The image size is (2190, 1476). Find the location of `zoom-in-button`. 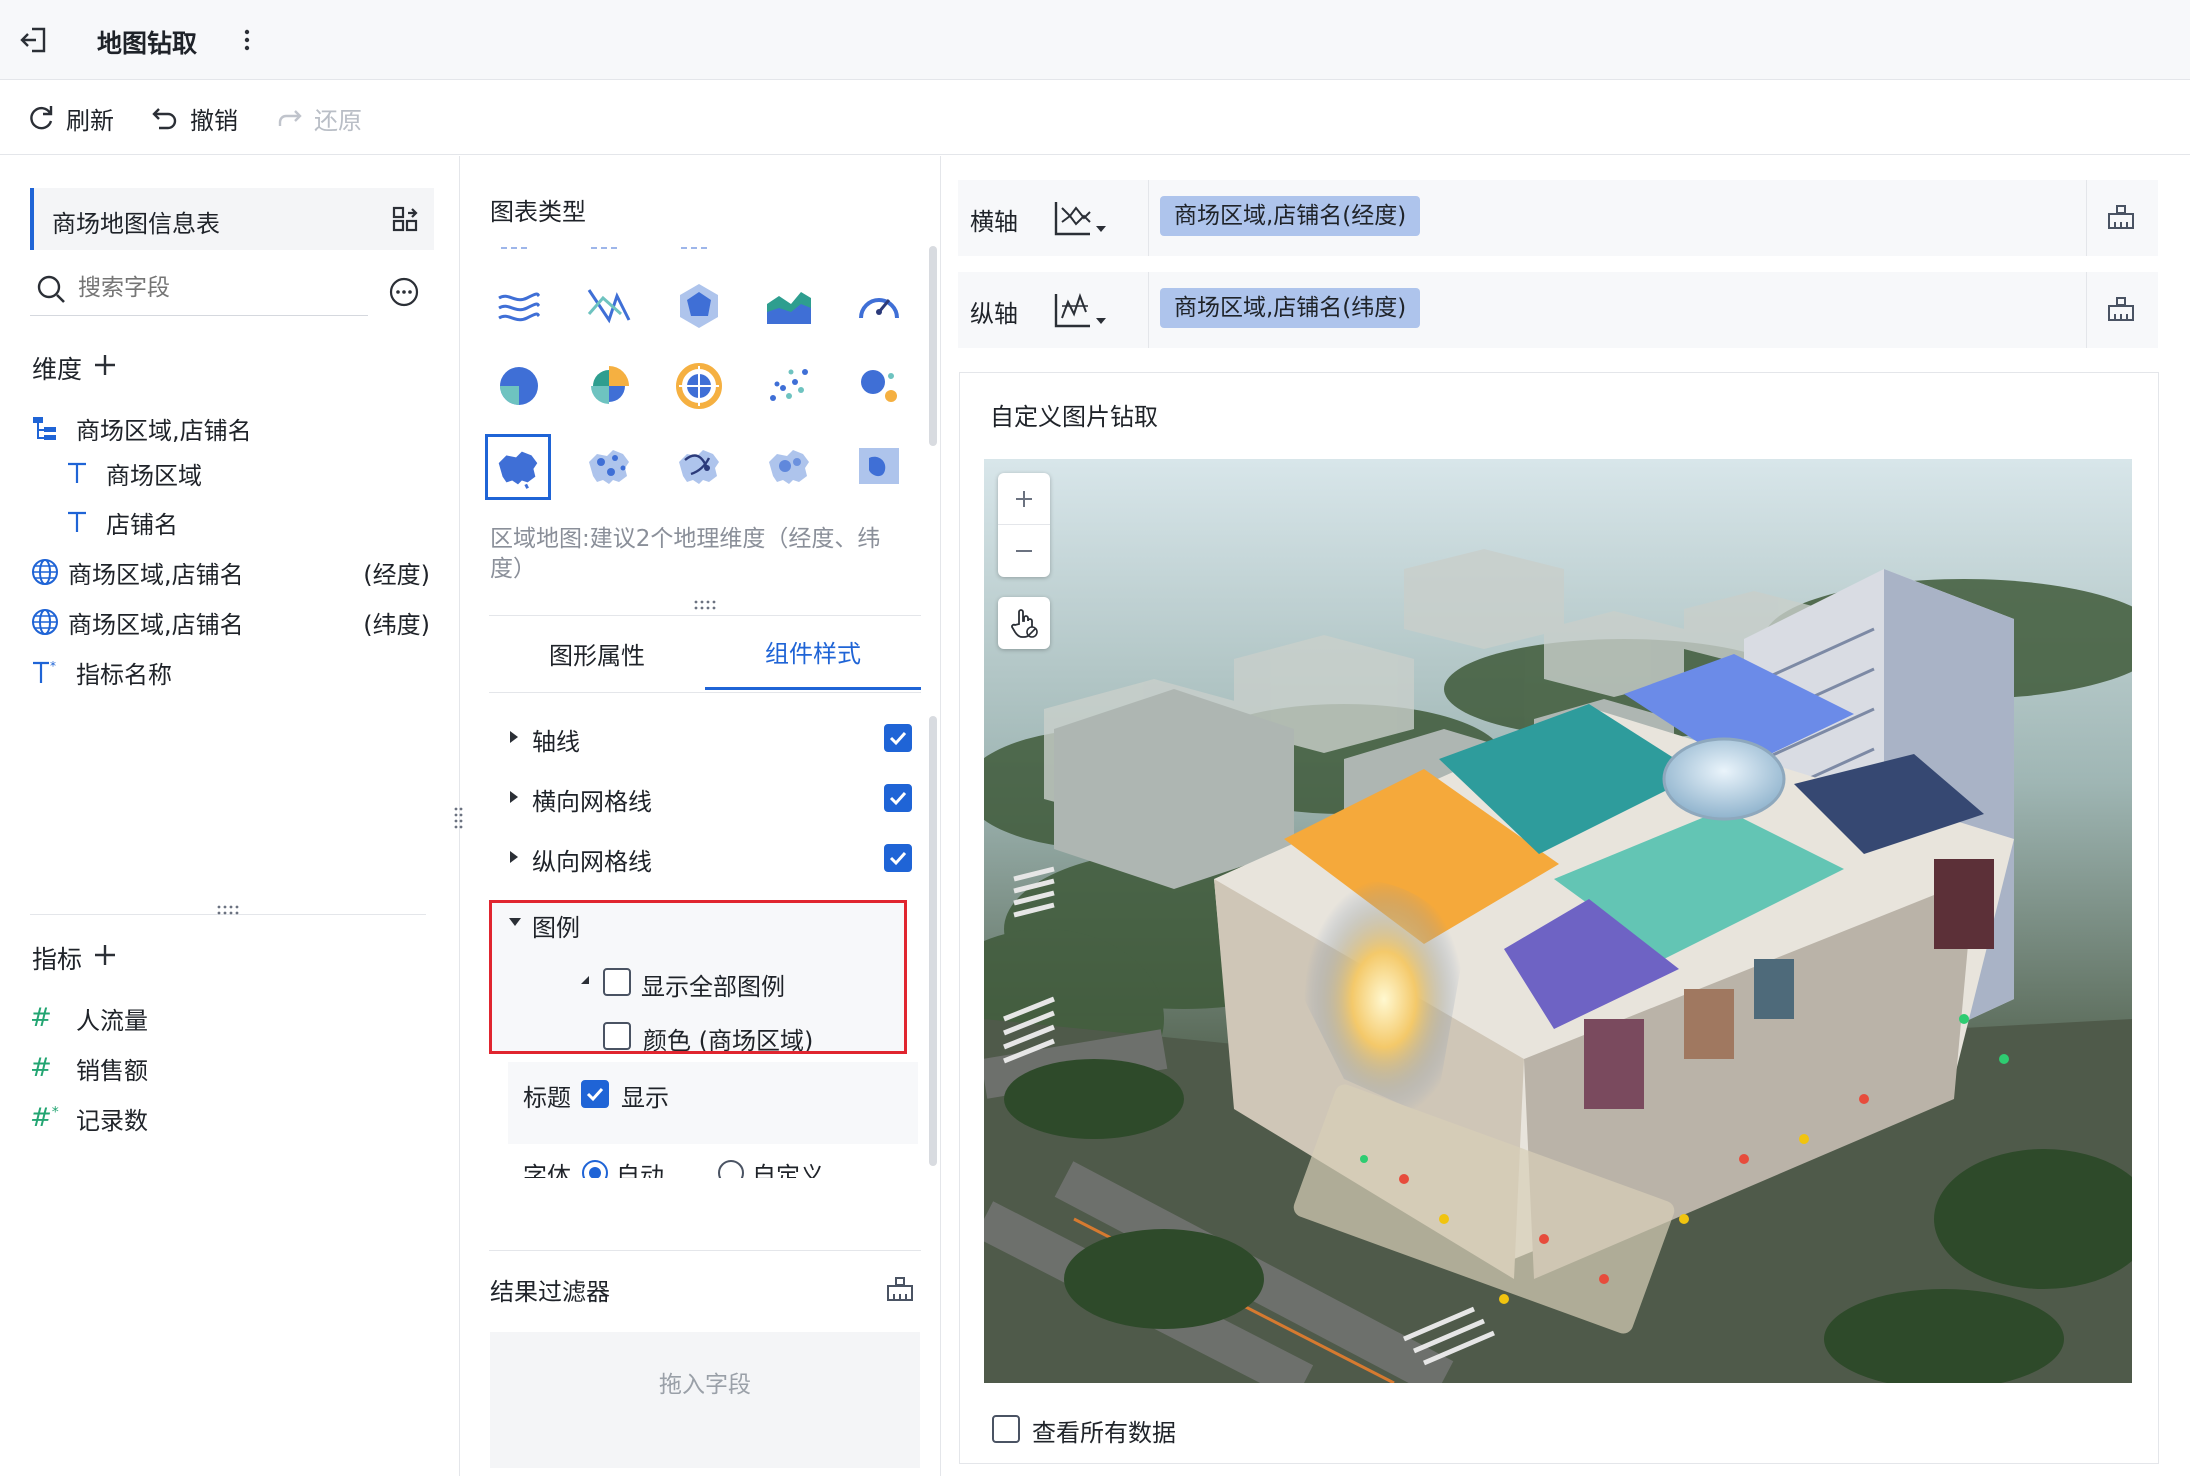

zoom-in-button is located at coordinates (1024, 499).